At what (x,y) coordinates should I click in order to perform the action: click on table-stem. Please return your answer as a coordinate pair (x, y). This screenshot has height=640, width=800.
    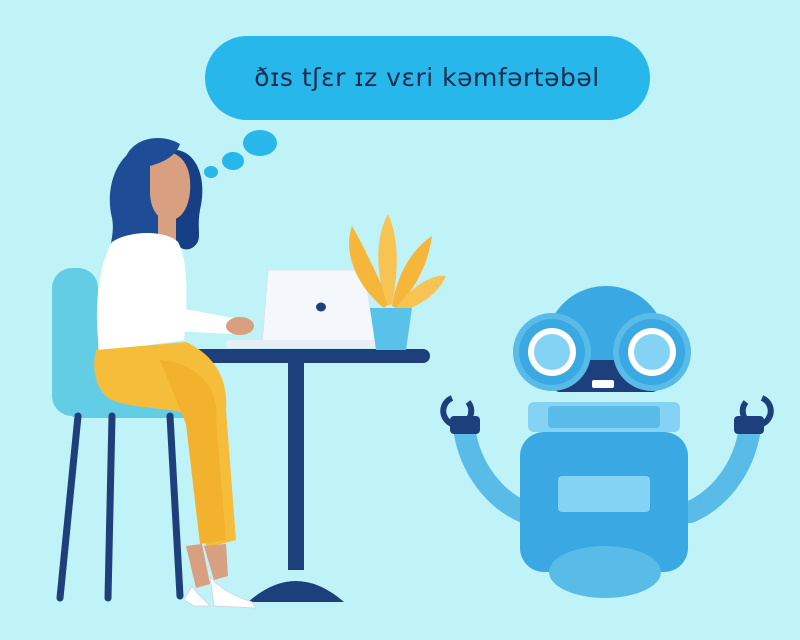
    Looking at the image, I should click on (296, 465).